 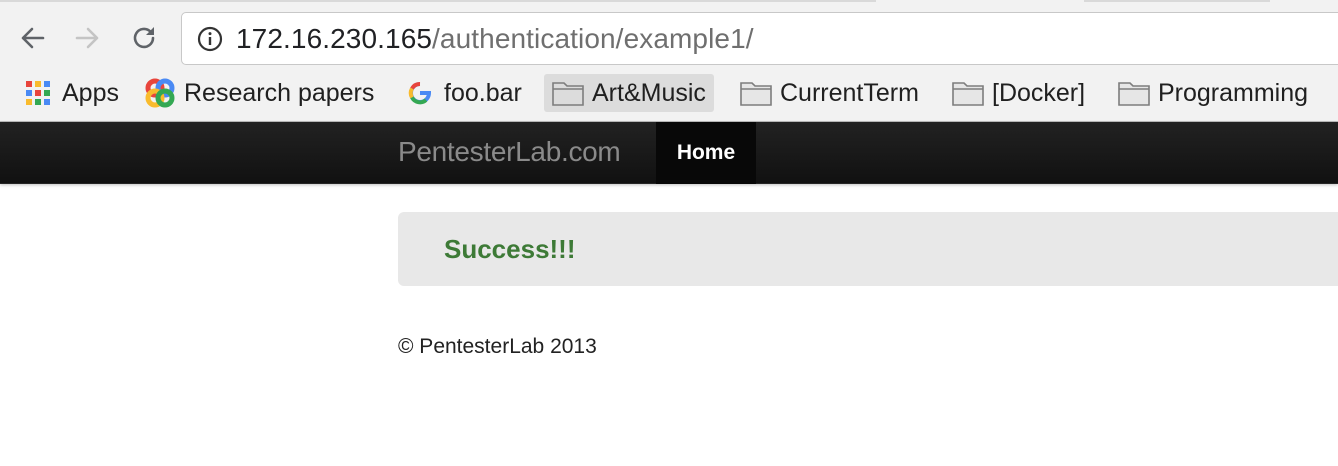 I want to click on bookmark-label: CurrentTerm, so click(x=849, y=92).